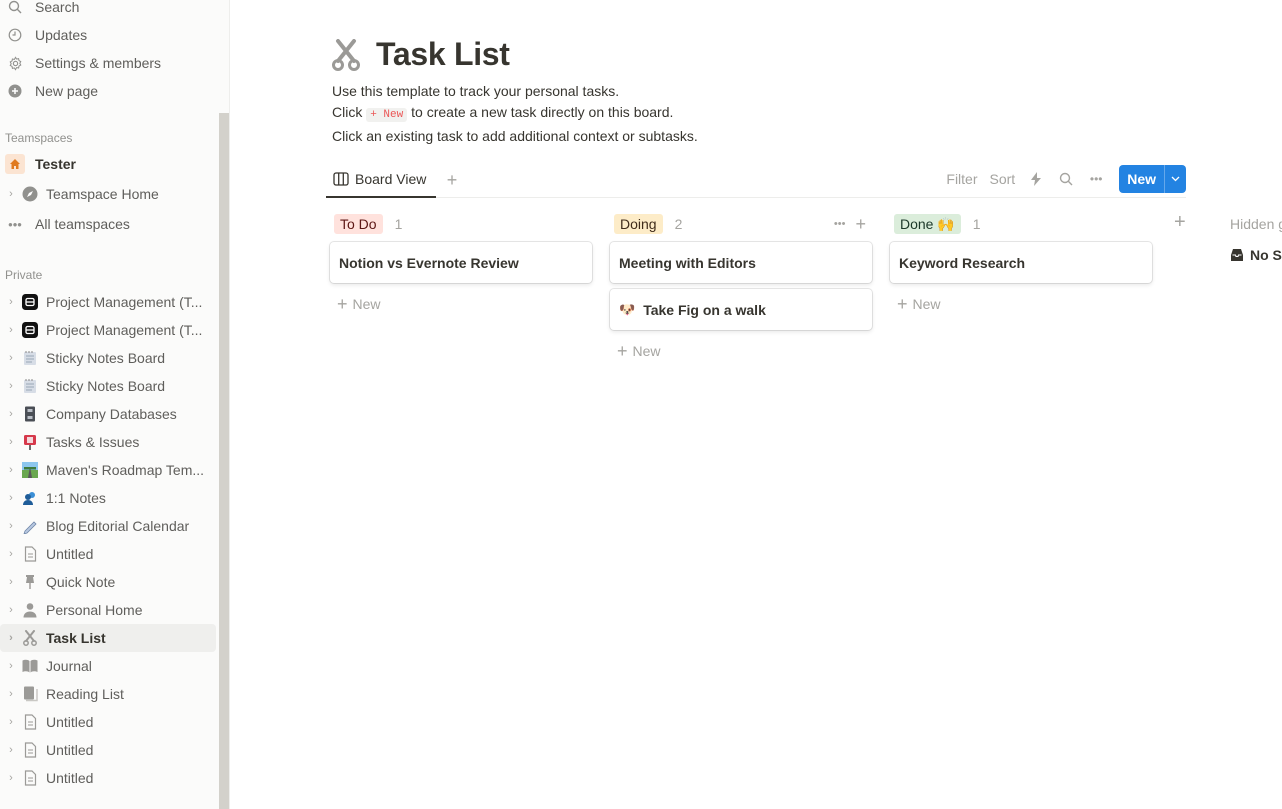 The image size is (1282, 809). I want to click on board-card: Meeting with Editors, so click(741, 262).